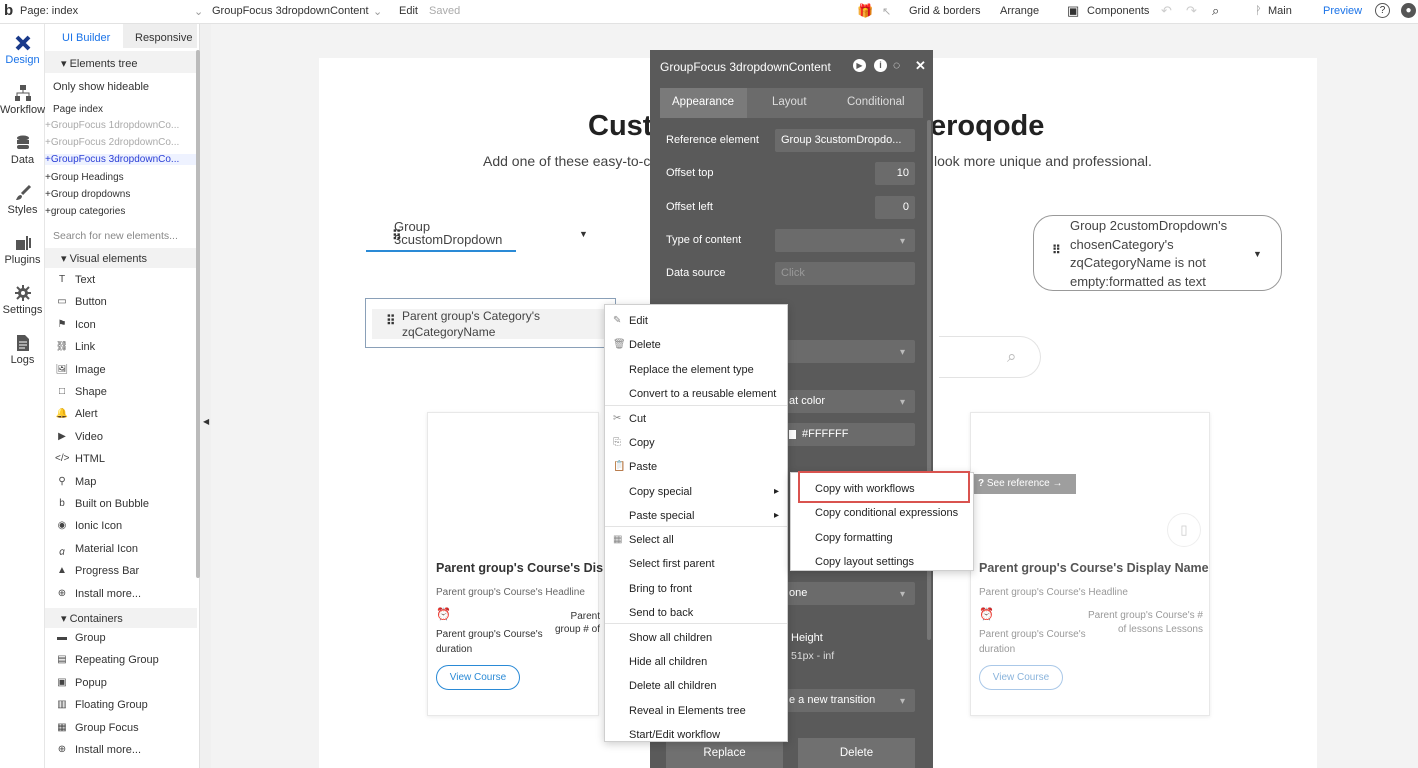  Describe the element at coordinates (1118, 11) in the screenshot. I see `components-menu: Components` at that location.